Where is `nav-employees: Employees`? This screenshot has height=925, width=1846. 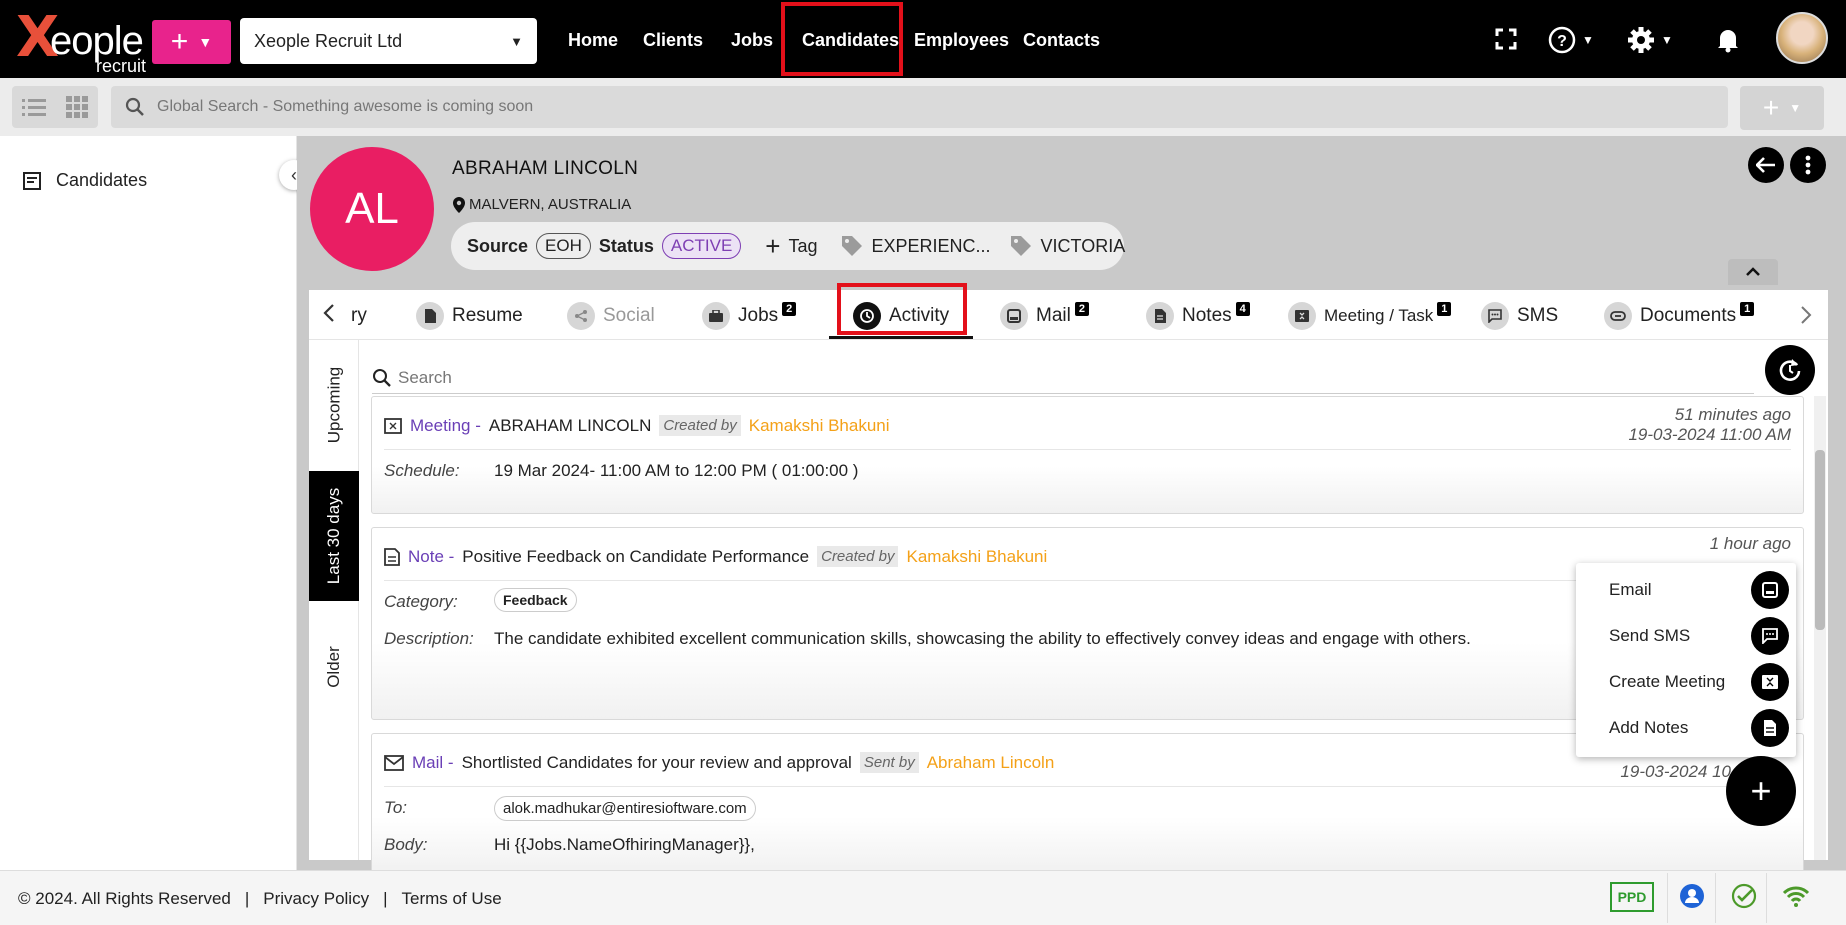 nav-employees: Employees is located at coordinates (961, 40).